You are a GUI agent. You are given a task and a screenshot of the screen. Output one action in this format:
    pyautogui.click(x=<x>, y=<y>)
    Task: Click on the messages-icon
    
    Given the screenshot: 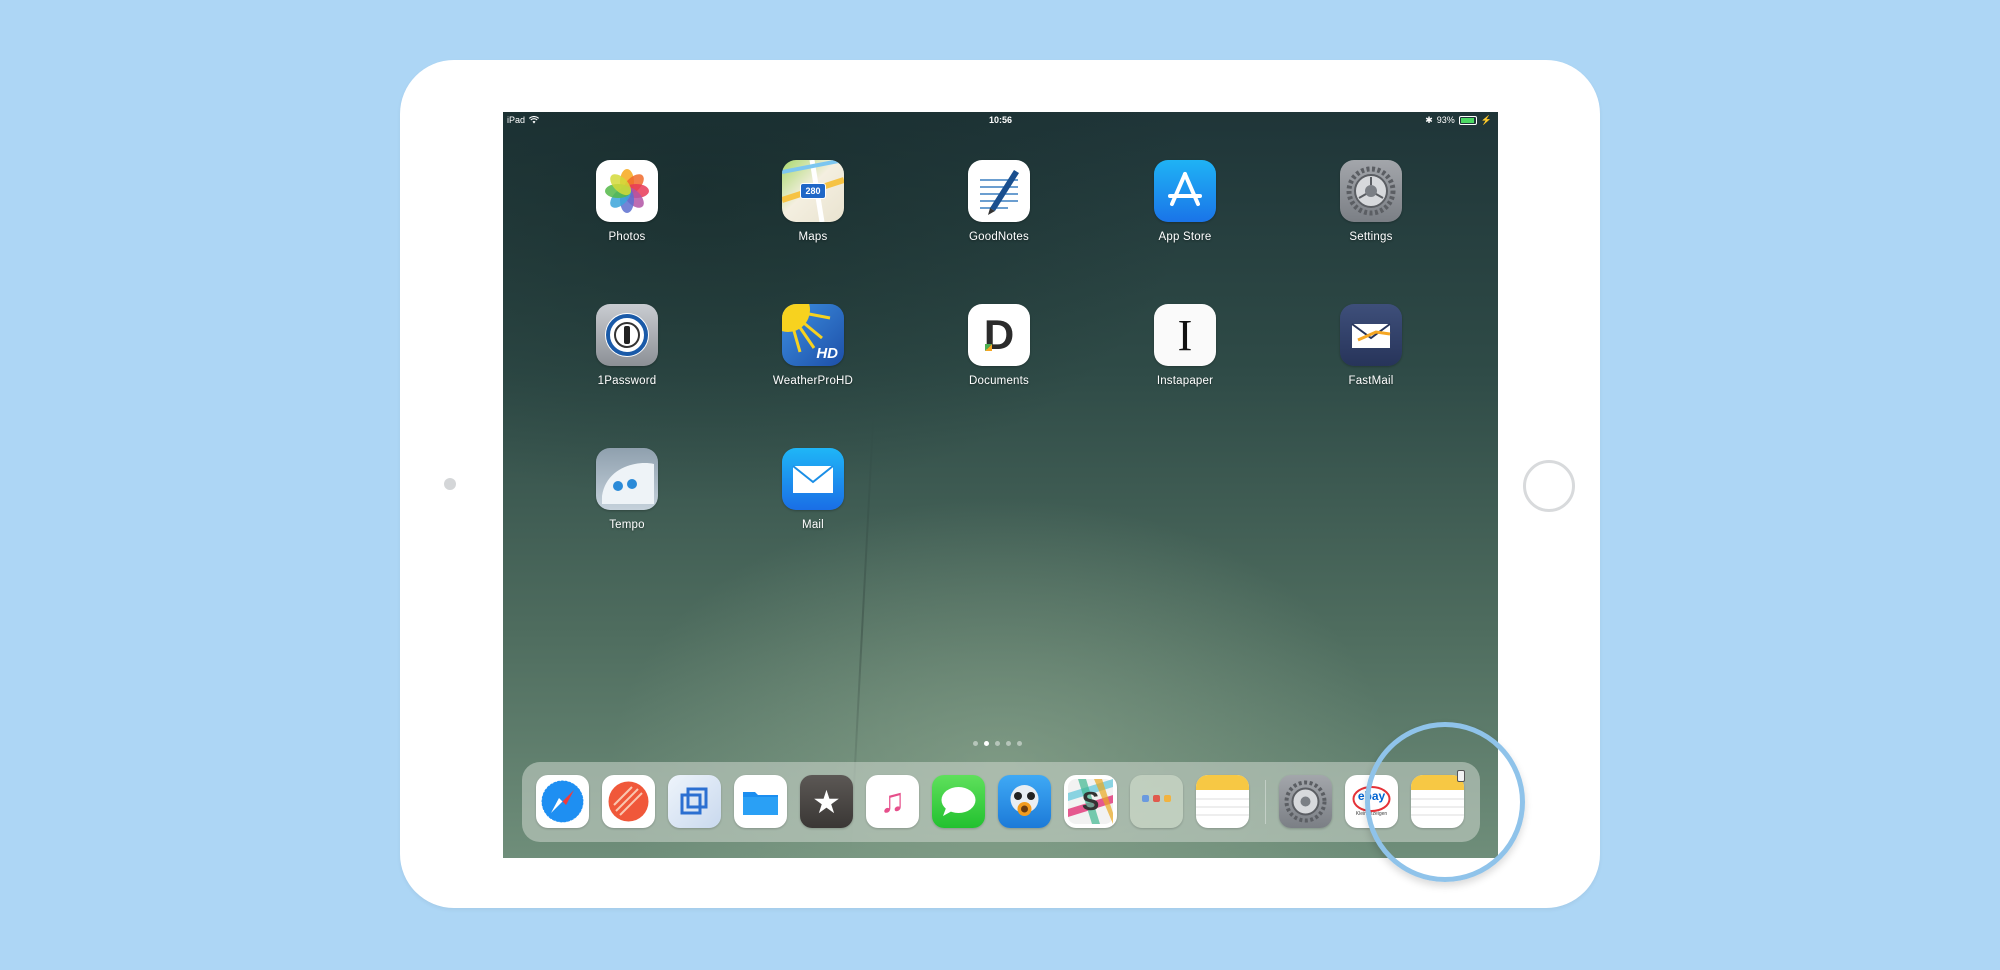 What is the action you would take?
    pyautogui.click(x=958, y=801)
    